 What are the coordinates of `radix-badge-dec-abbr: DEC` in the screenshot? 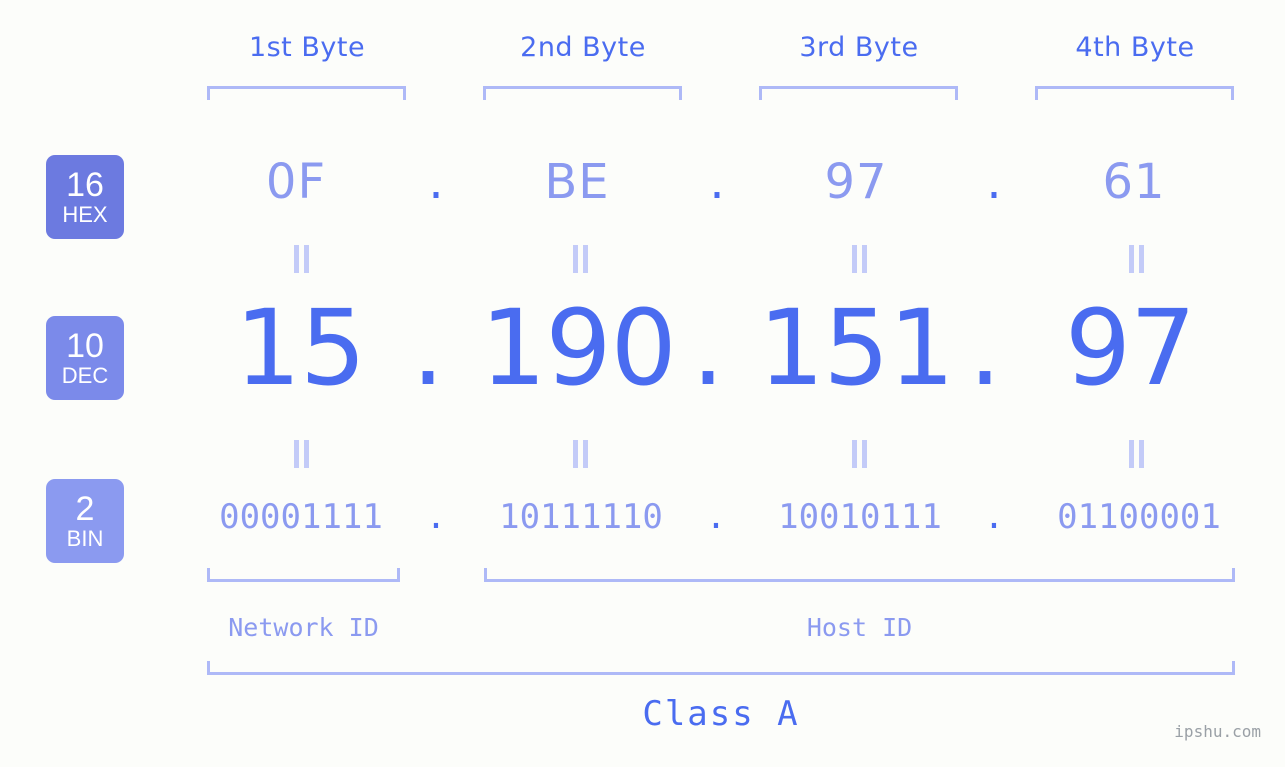 It's located at (85, 375).